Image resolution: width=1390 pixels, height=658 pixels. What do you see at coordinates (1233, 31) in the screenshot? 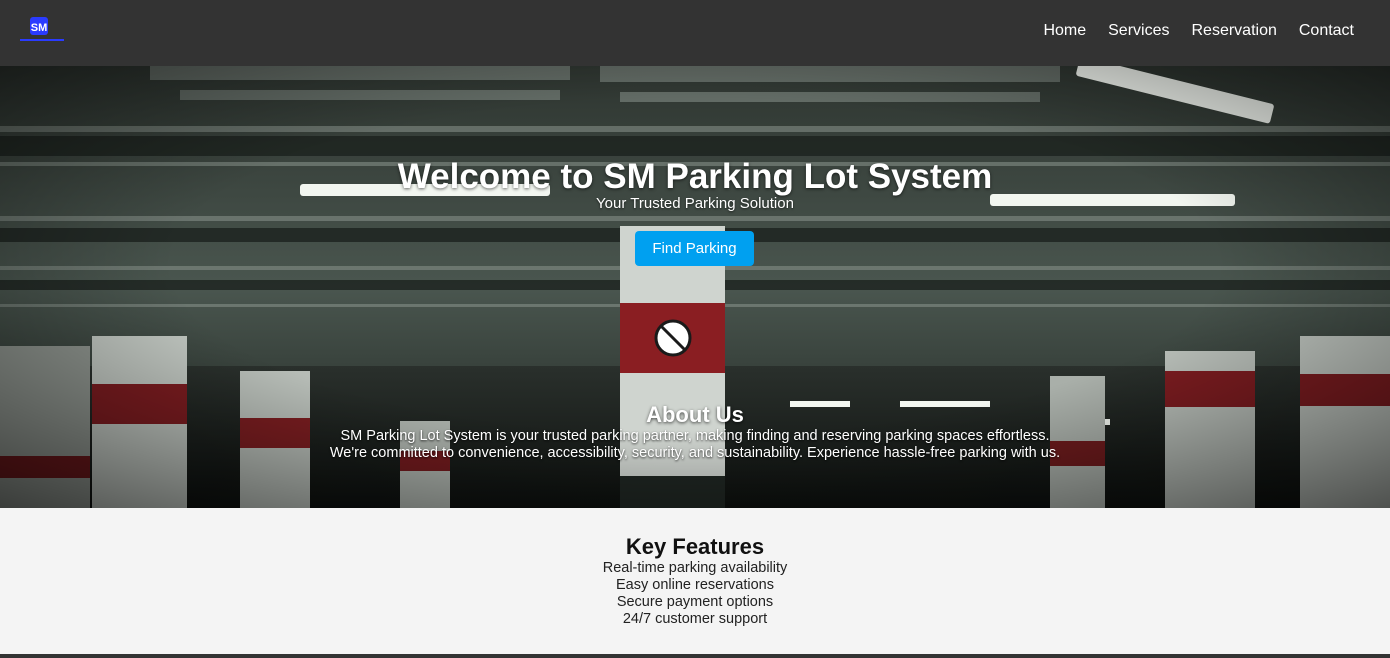
I see `nav-reservation: Reservation` at bounding box center [1233, 31].